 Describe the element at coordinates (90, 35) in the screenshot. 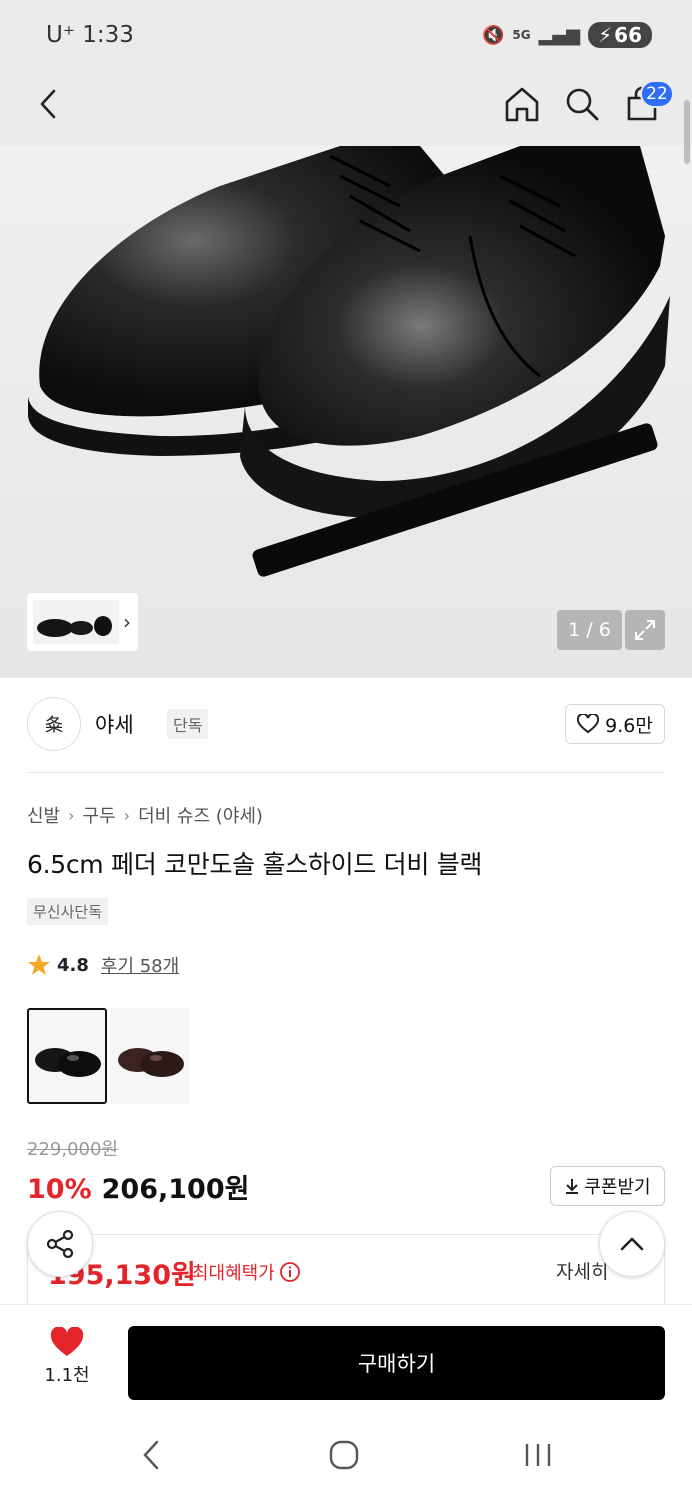

I see `carrier-time: U⁺ 1:33` at that location.